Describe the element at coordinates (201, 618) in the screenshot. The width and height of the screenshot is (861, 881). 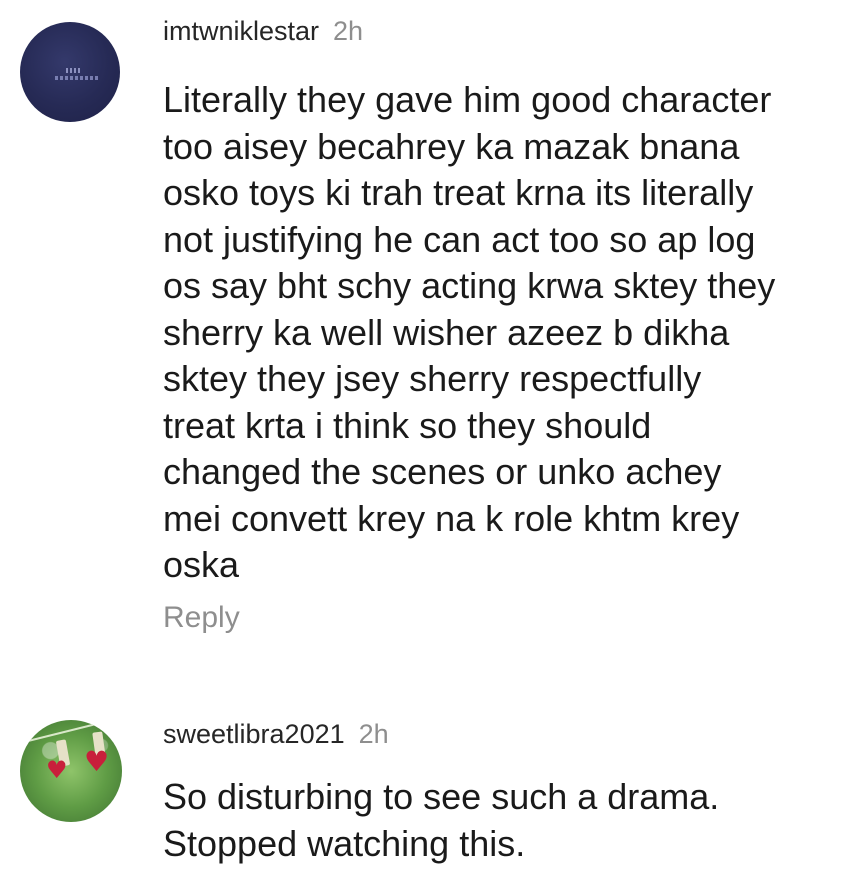
I see `reply-button: Reply` at that location.